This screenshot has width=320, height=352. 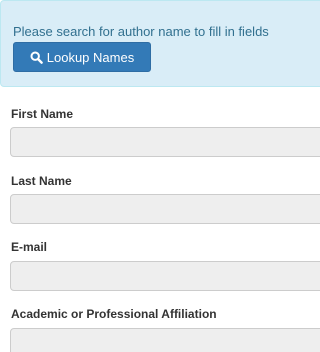 I want to click on lookup-names-label: Lookup Names, so click(x=90, y=57).